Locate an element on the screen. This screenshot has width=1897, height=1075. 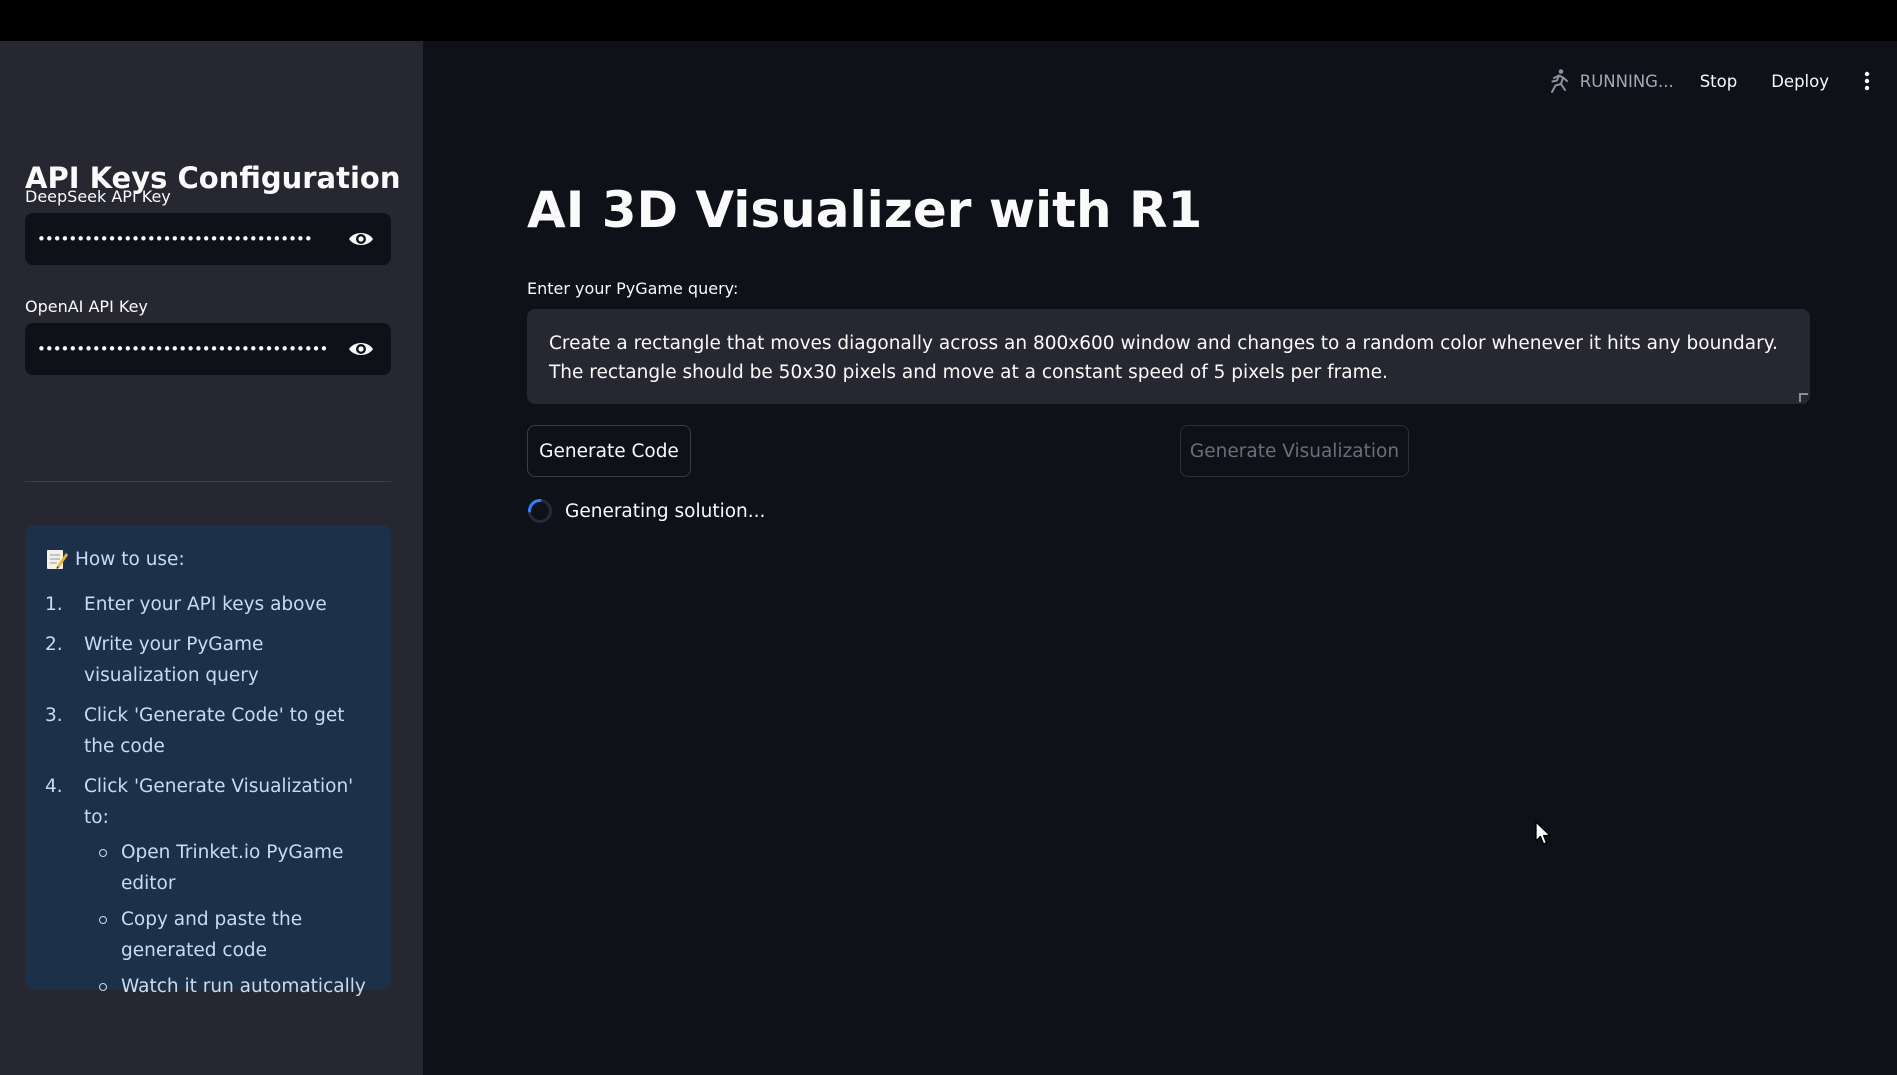
mouse-cursor-icon is located at coordinates (1544, 834).